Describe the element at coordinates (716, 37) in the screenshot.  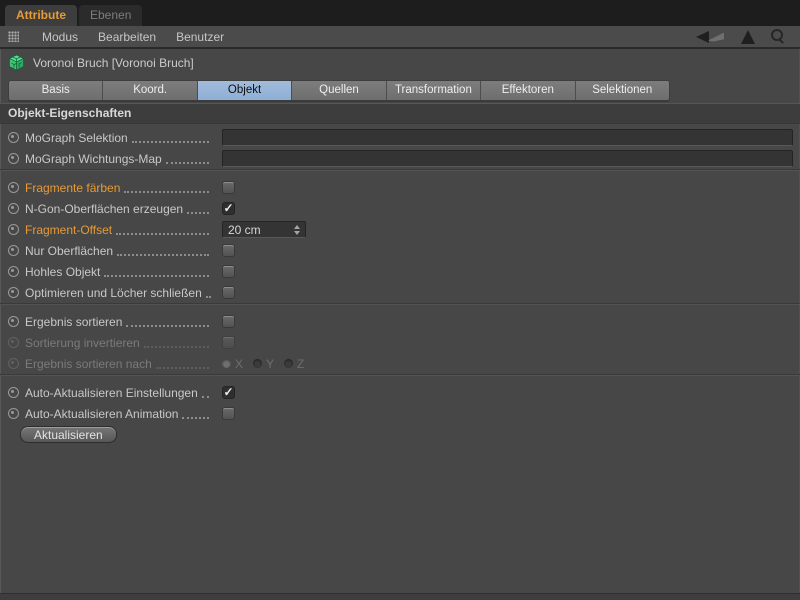
I see `forward-arrow-disabled-icon` at that location.